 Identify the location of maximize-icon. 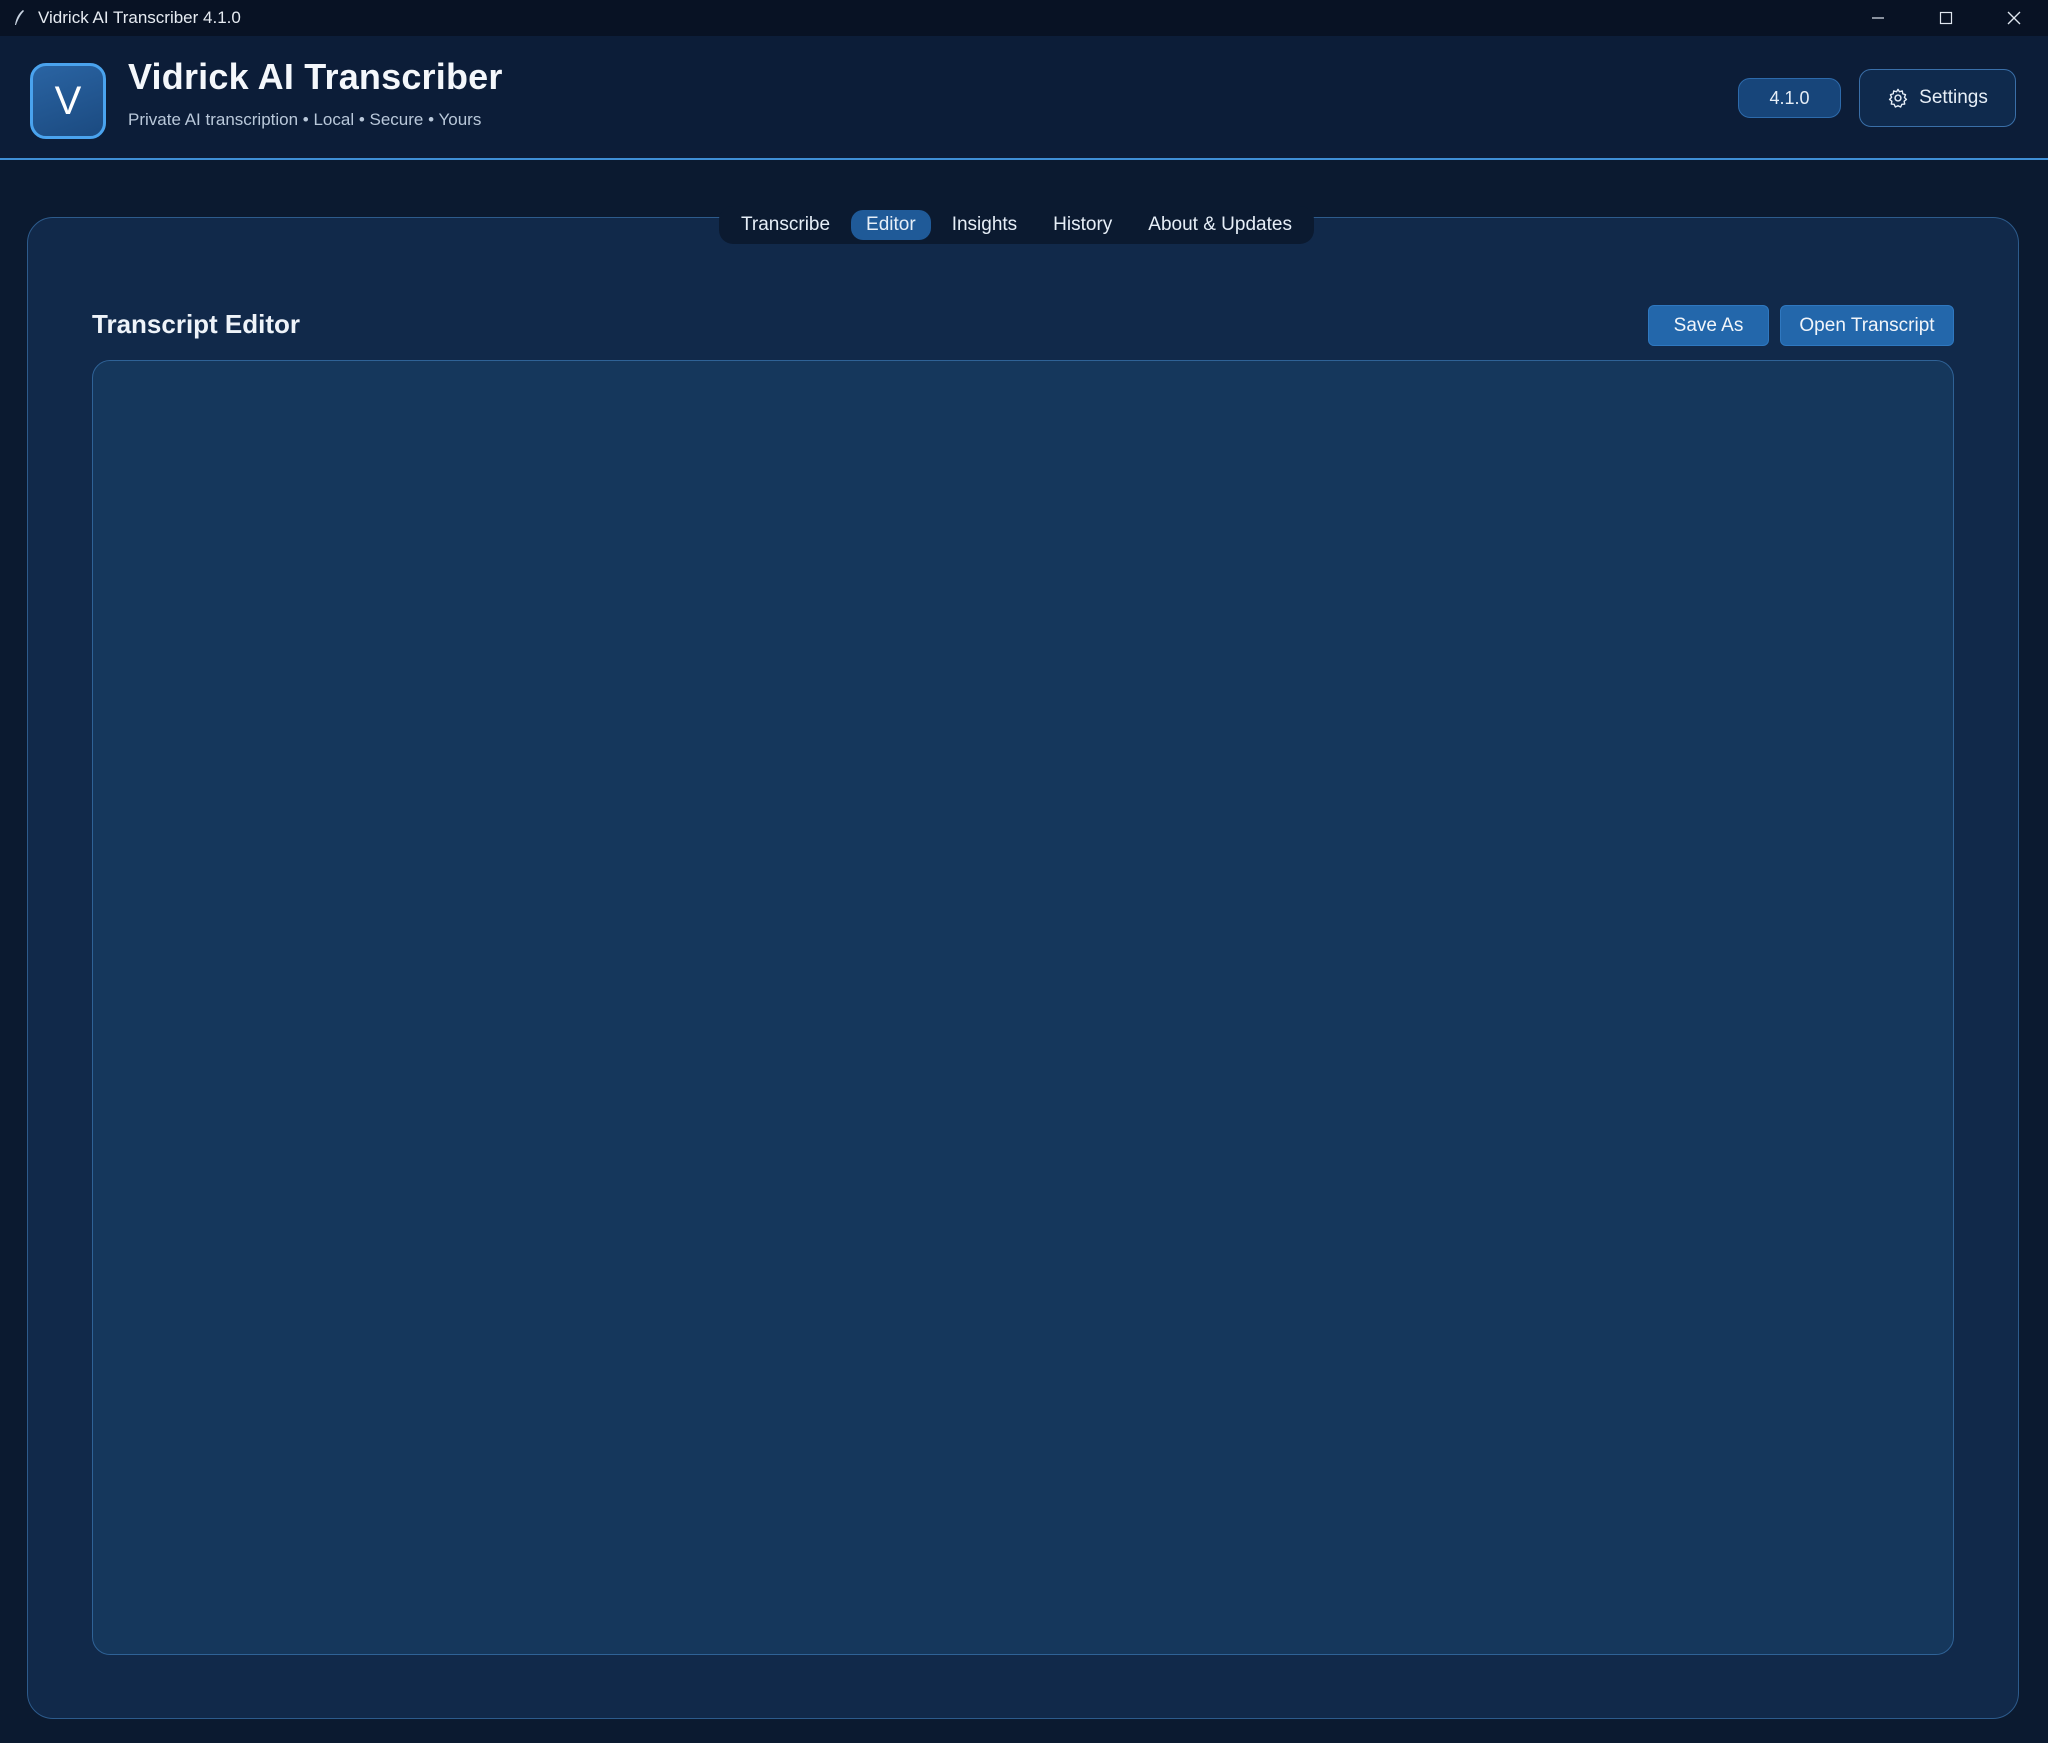
(1946, 18).